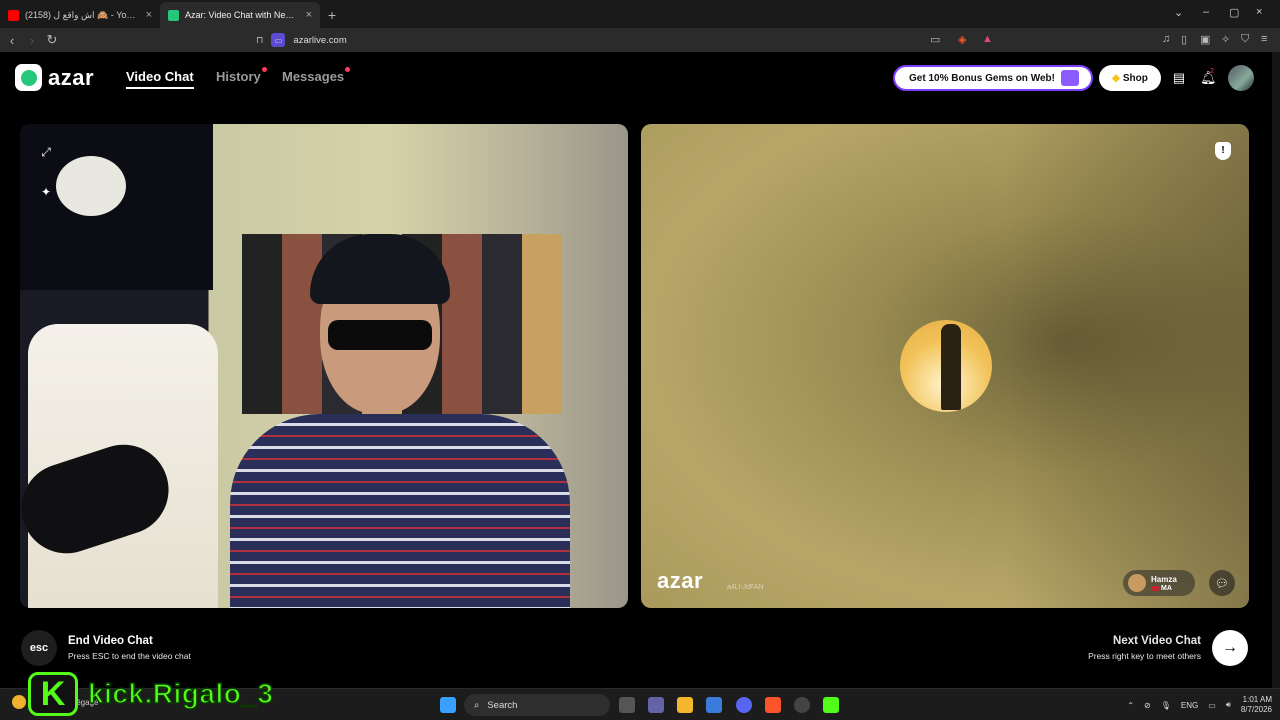 The image size is (1280, 720). What do you see at coordinates (320, 40) in the screenshot?
I see `url-text: azarlive.com` at bounding box center [320, 40].